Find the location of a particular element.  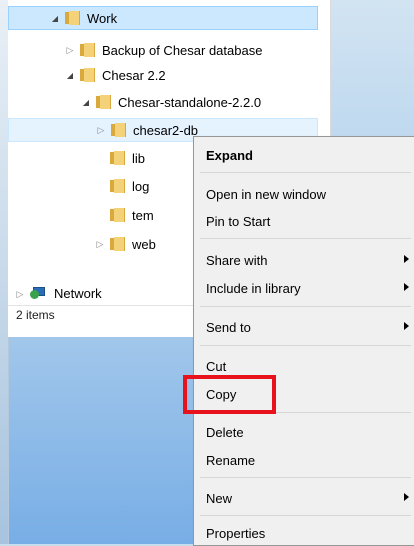

menu-item-label: Properties is located at coordinates (236, 533).